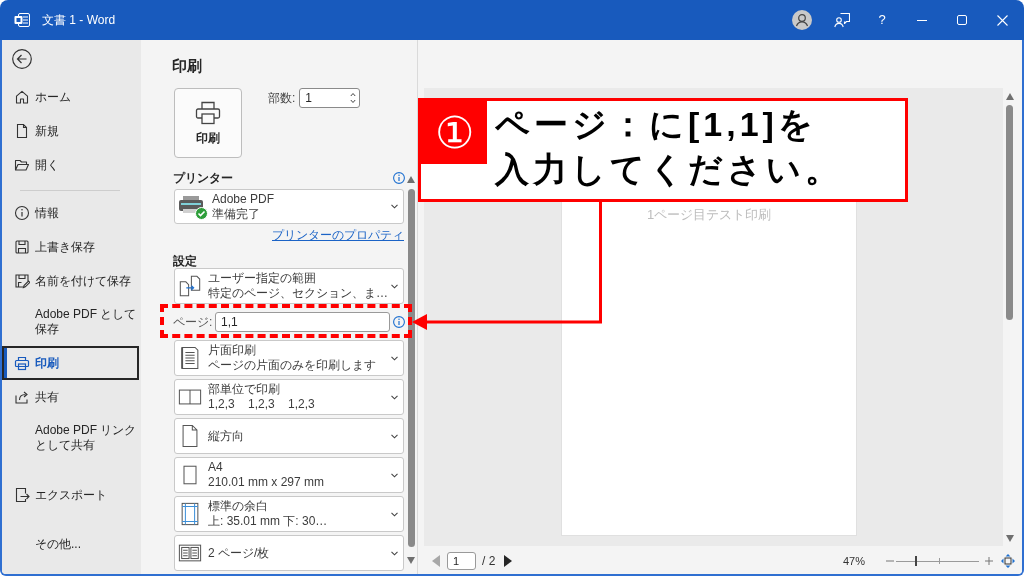 The height and width of the screenshot is (576, 1024). I want to click on avatar-icon, so click(802, 20).